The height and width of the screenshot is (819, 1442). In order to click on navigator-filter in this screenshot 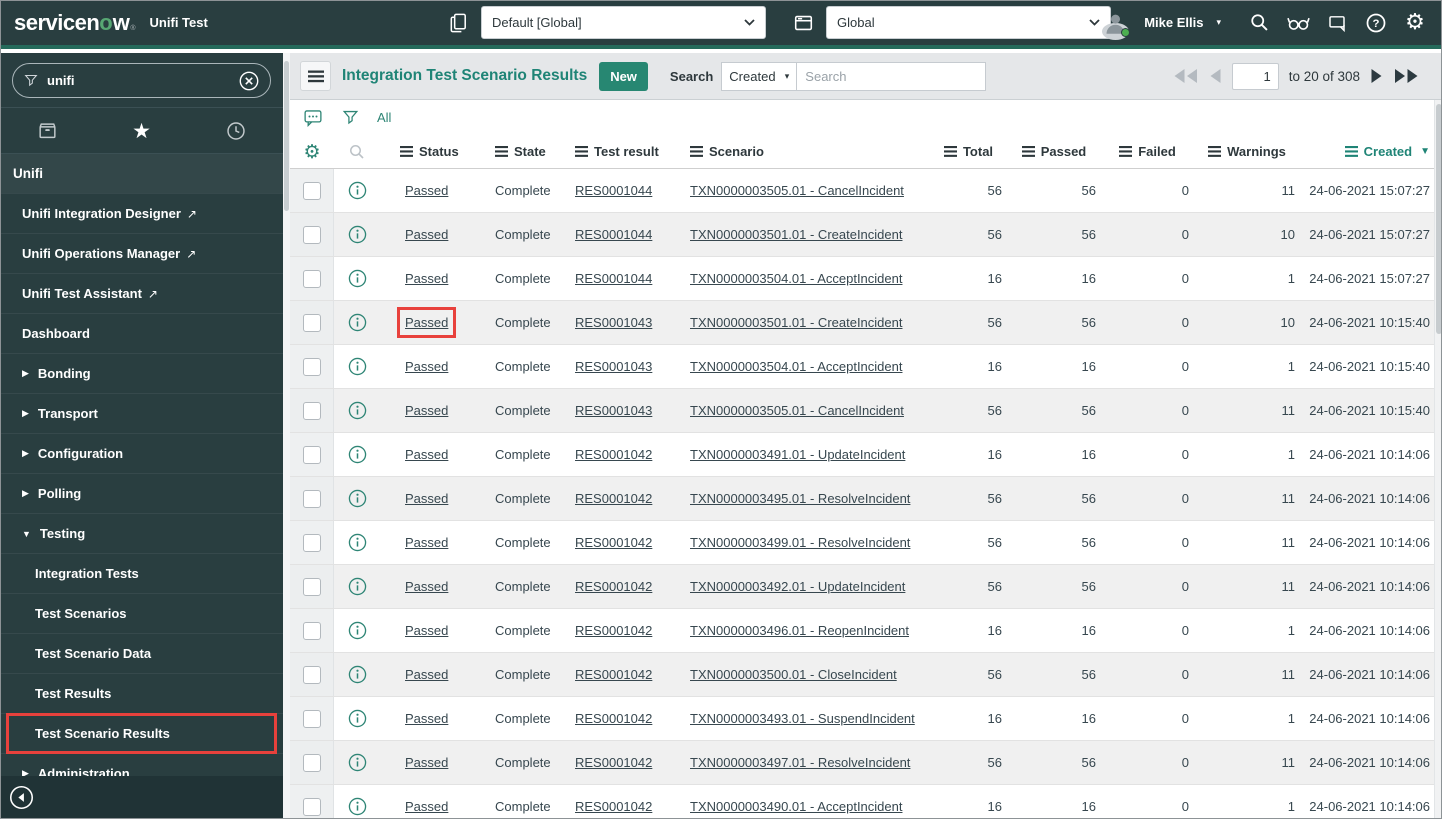, I will do `click(141, 80)`.